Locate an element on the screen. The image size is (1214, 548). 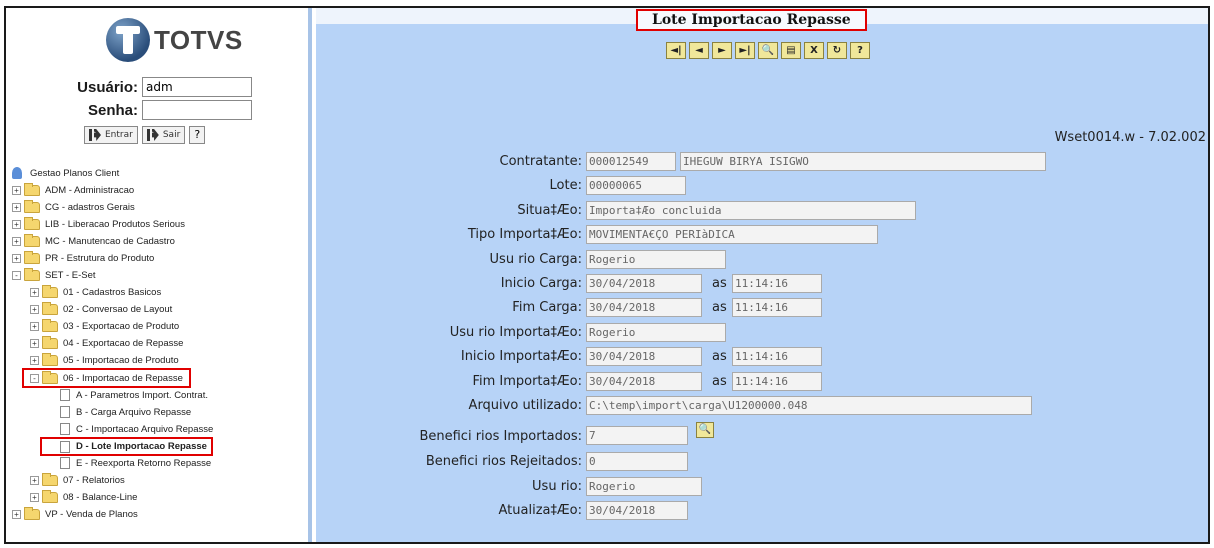
tree-item-repasse-d: D - Lote Importacao Repasse is located at coordinates (126, 446).